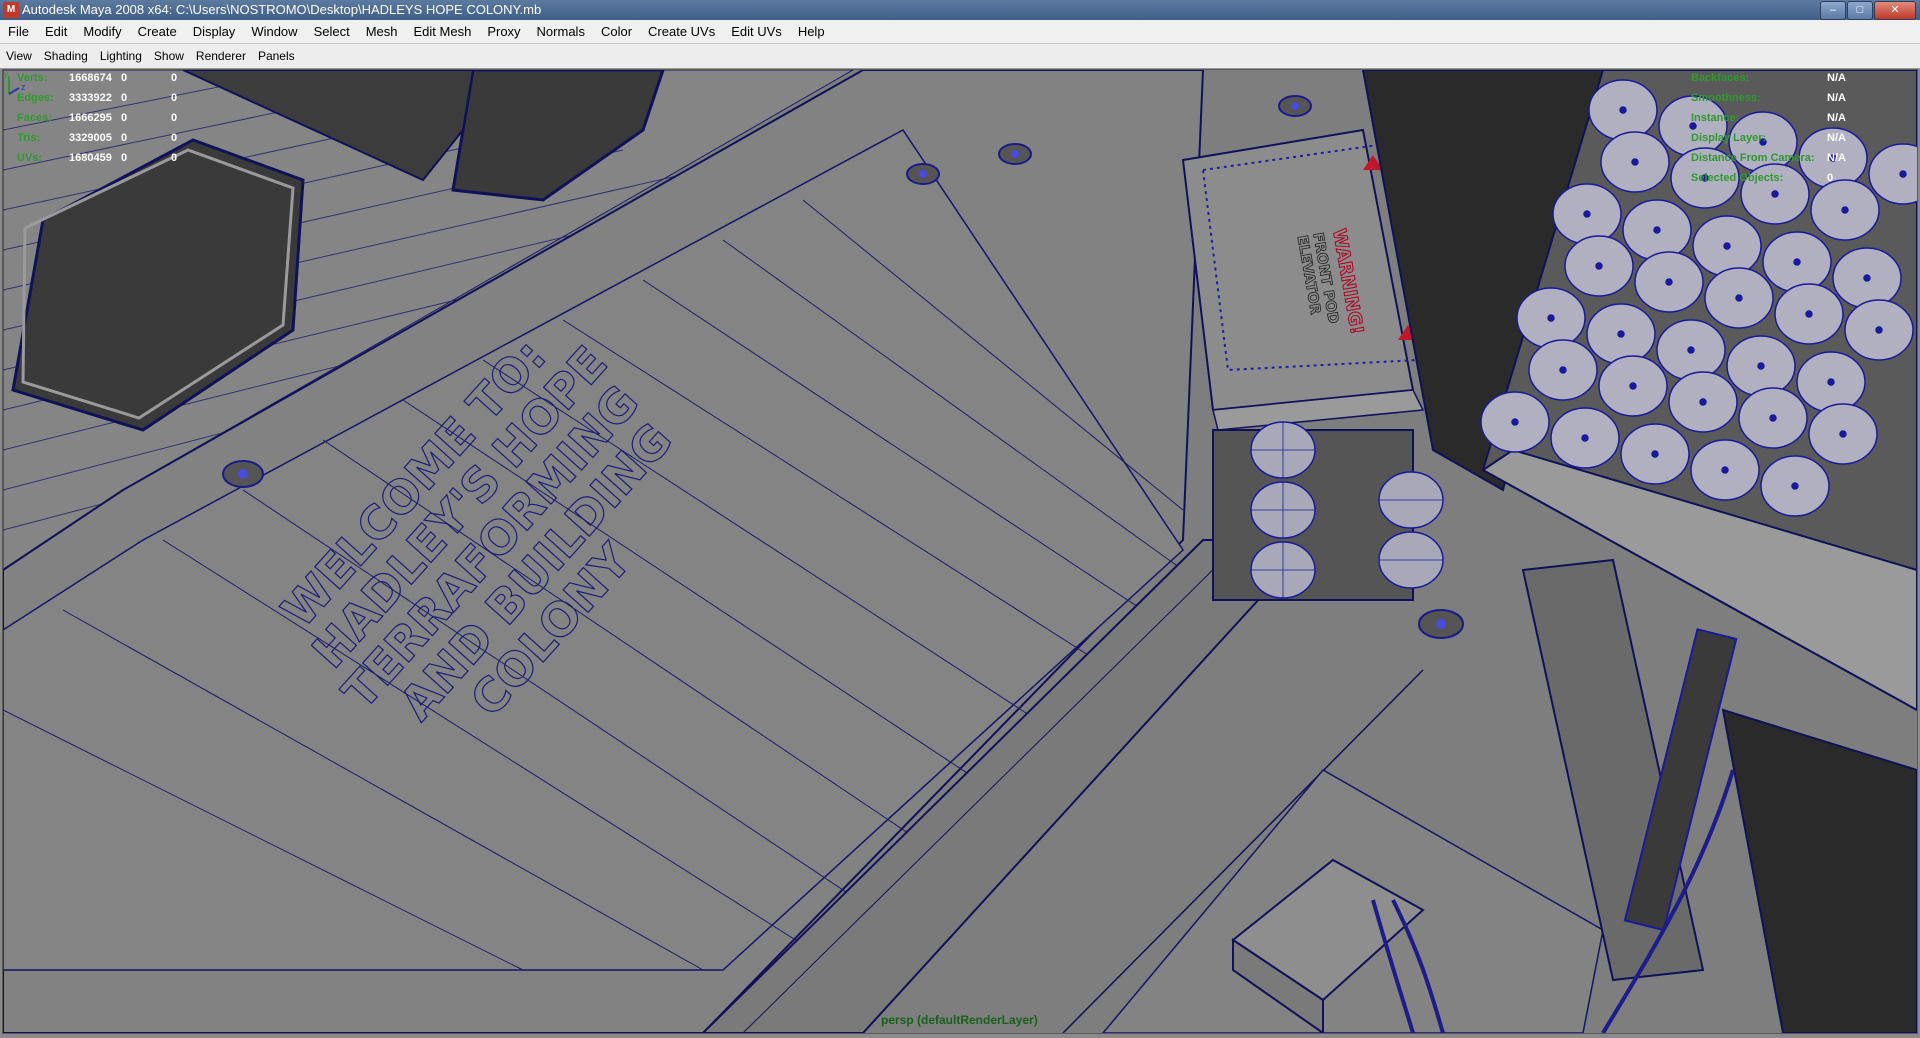 The image size is (1920, 1038). What do you see at coordinates (1729, 138) in the screenshot?
I see `hud-label: Display Layer:` at bounding box center [1729, 138].